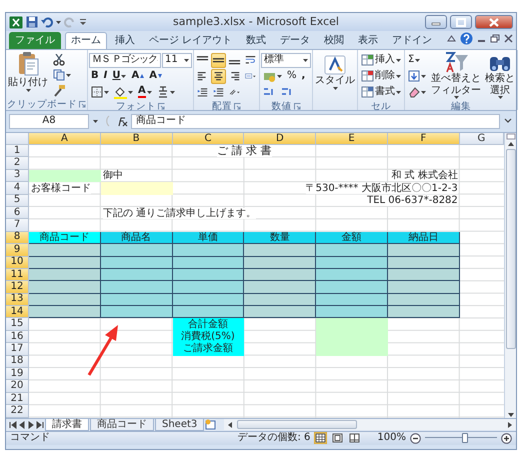 The width and height of the screenshot is (523, 458). I want to click on row-header: 20, so click(17, 386).